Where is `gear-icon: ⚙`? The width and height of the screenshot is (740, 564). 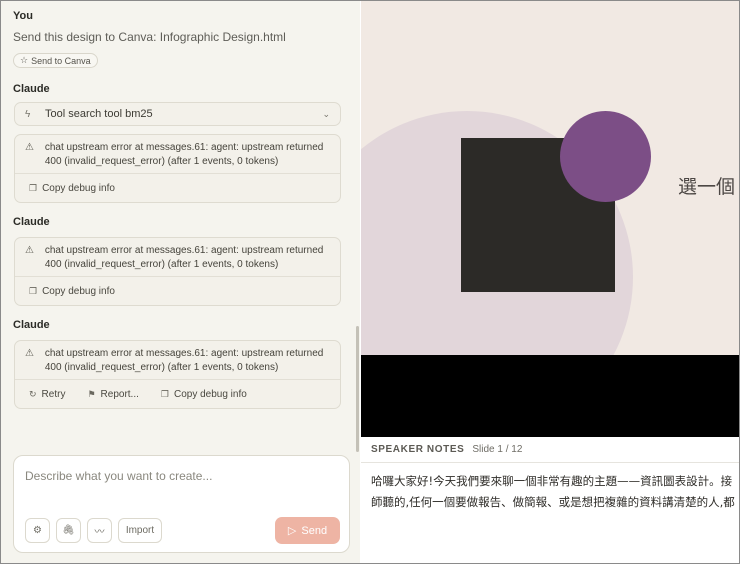 gear-icon: ⚙ is located at coordinates (37, 530).